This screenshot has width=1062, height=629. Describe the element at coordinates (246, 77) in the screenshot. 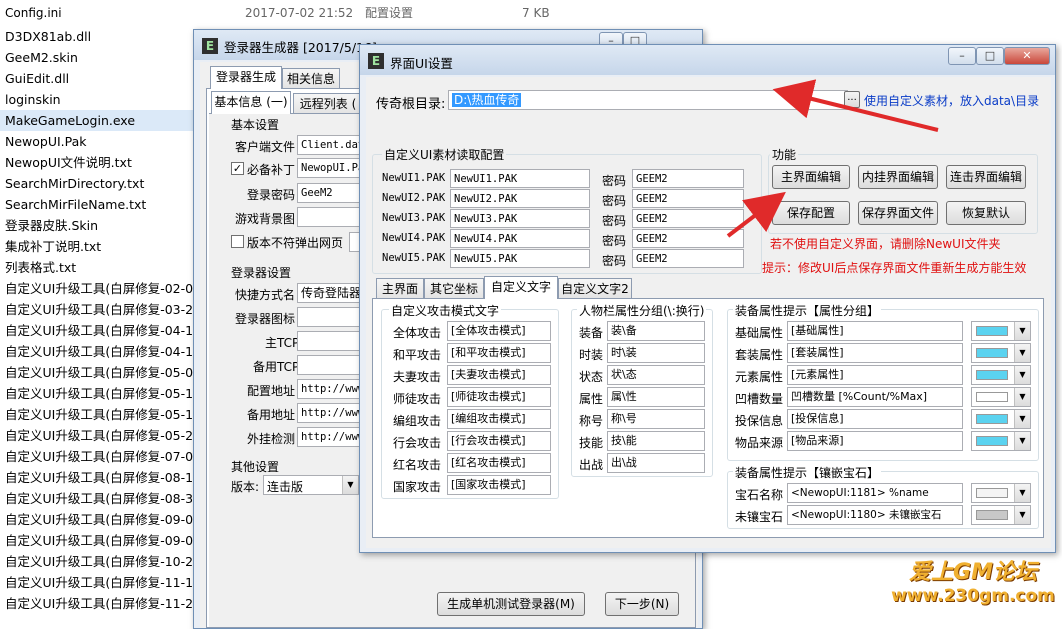

I see `tab-login-gen: 登录器生成` at that location.